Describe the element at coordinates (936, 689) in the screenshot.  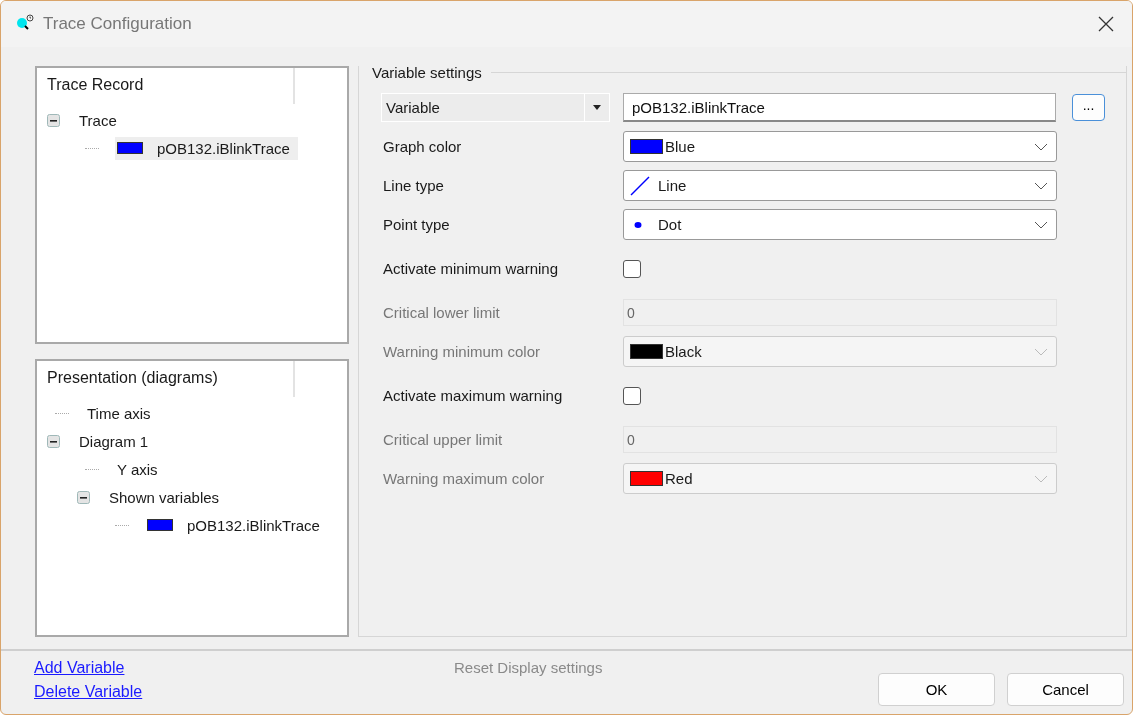
I see `dialog-button: OK` at that location.